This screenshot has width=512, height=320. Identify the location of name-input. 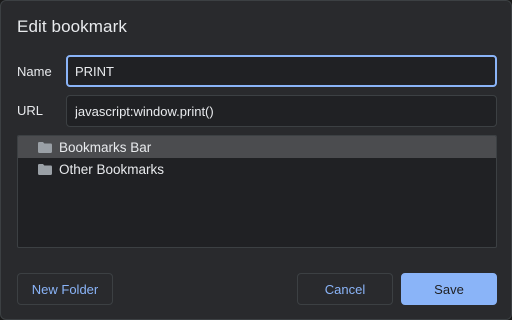
(281, 71).